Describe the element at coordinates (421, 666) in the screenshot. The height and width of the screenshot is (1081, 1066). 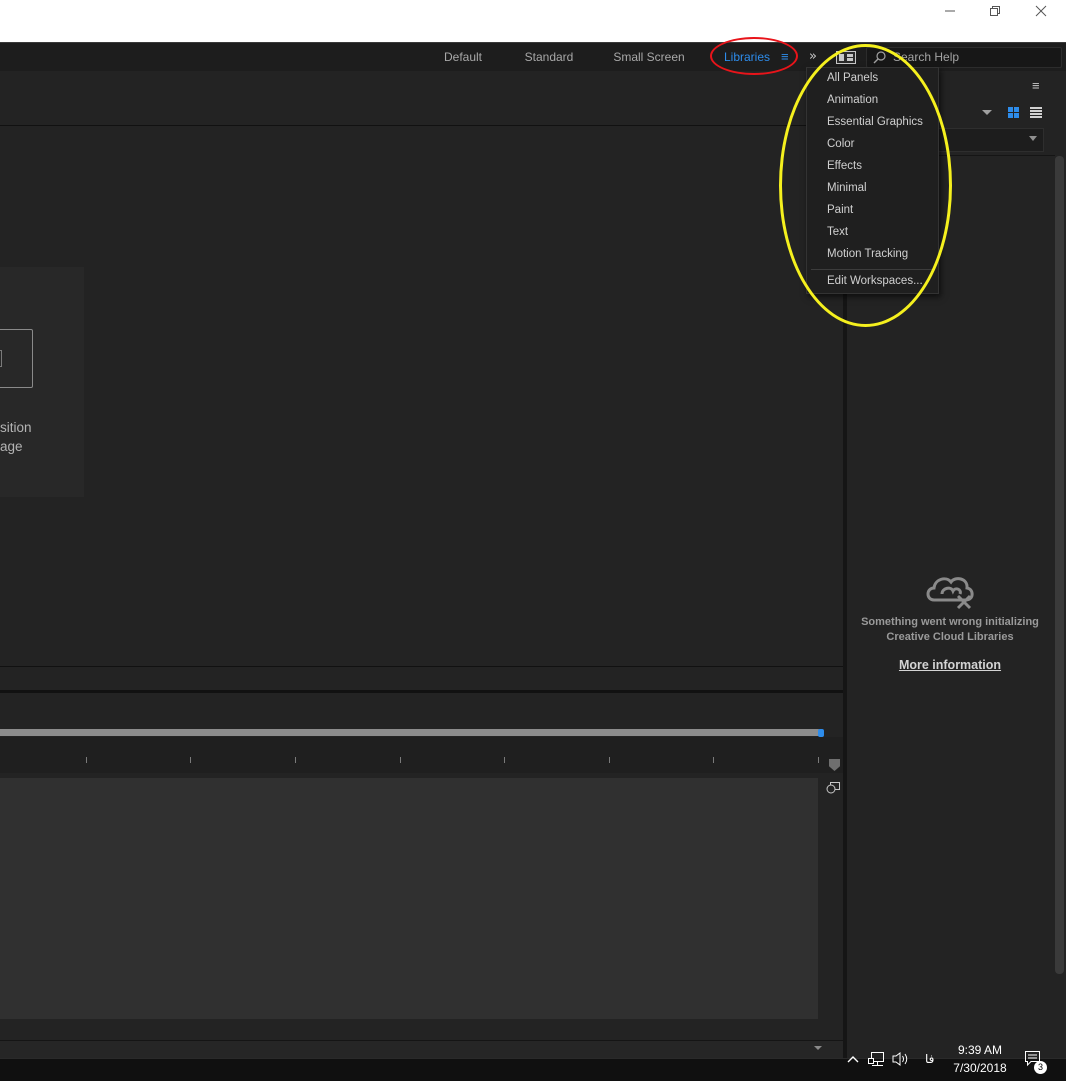
I see `panel-divider` at that location.